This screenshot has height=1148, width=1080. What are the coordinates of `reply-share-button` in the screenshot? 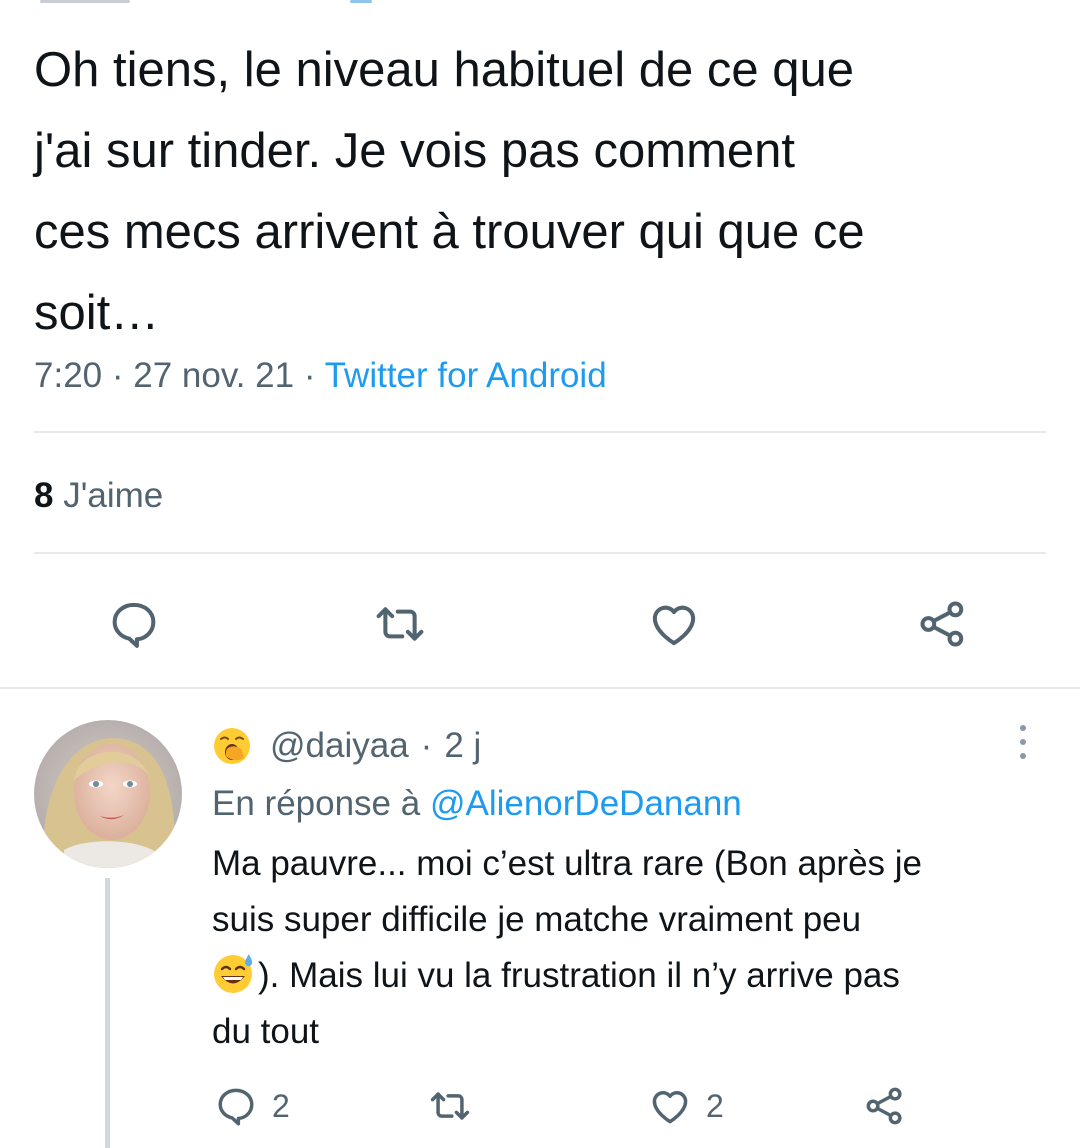 It's located at (885, 1106).